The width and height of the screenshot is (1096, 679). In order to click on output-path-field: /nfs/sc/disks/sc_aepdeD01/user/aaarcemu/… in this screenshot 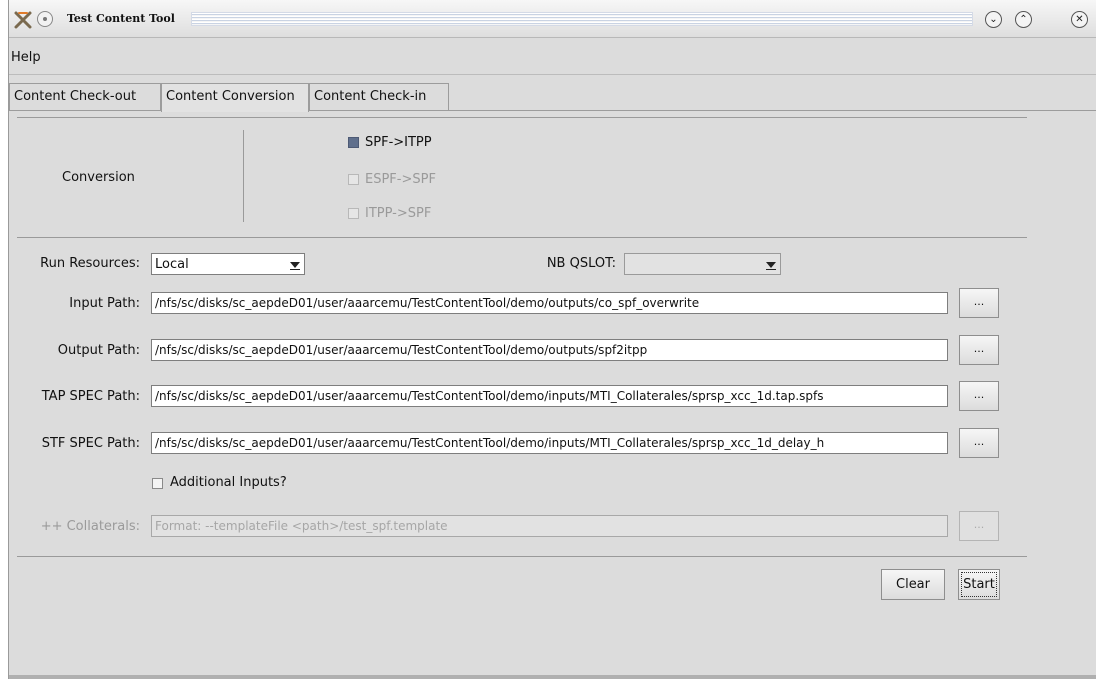, I will do `click(549, 350)`.